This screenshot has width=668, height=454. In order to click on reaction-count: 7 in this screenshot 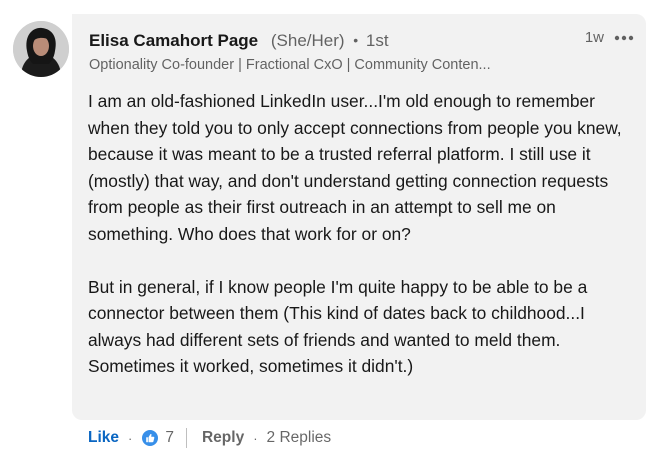, I will do `click(169, 438)`.